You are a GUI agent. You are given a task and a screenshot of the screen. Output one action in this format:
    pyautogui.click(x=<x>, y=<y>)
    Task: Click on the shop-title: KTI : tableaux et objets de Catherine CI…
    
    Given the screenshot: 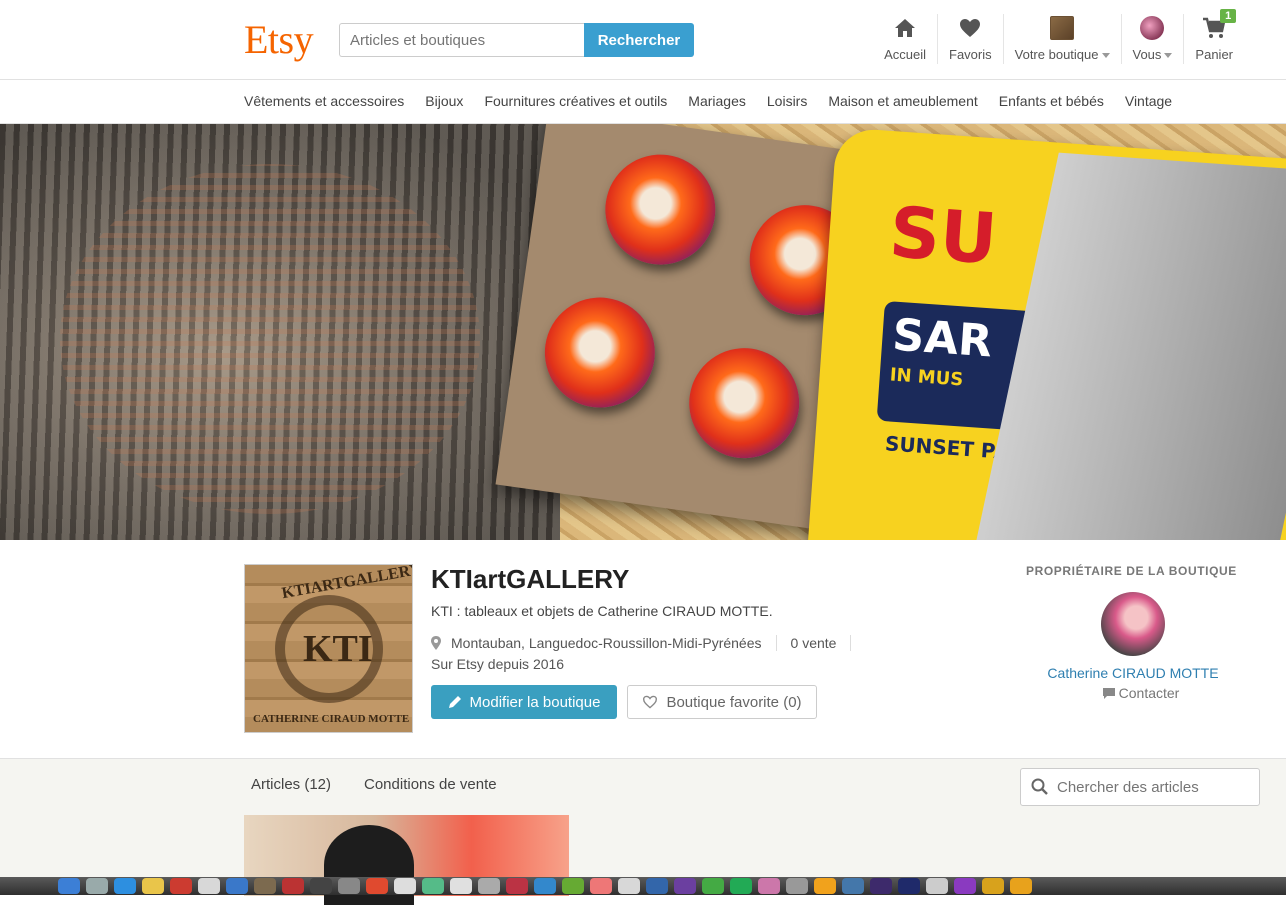 What is the action you would take?
    pyautogui.click(x=602, y=611)
    